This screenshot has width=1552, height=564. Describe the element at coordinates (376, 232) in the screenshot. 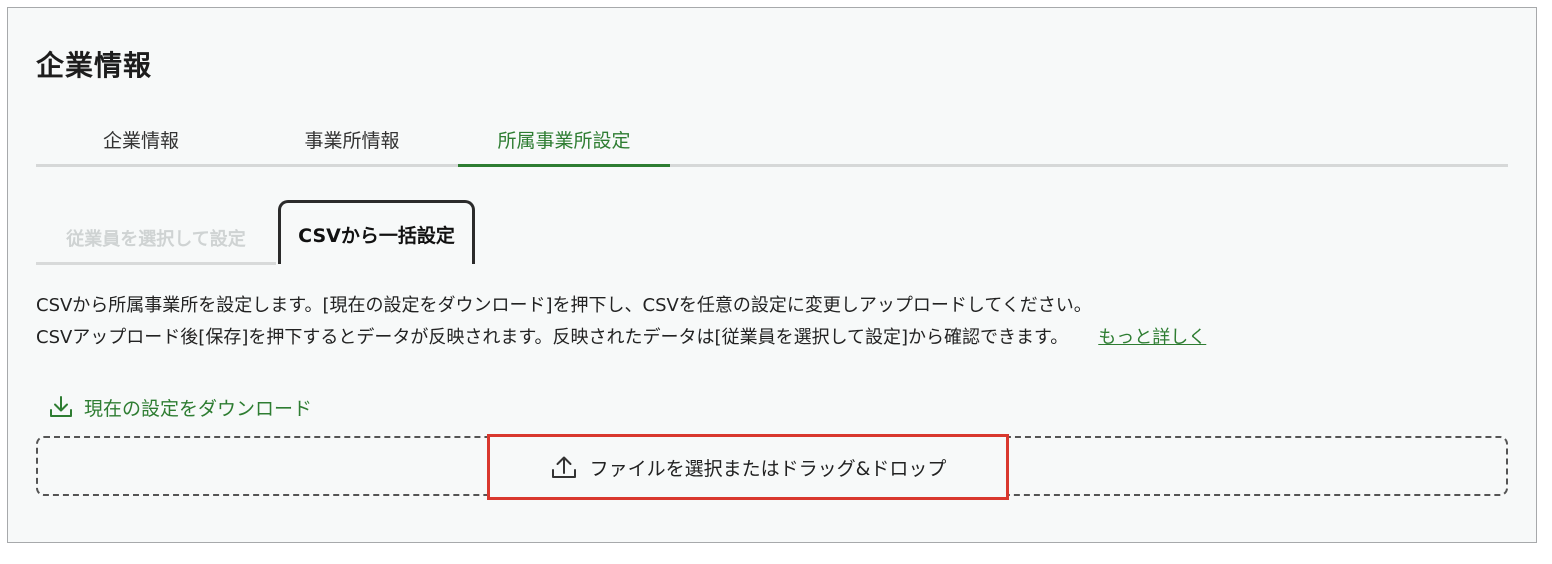

I see `subtab-csv-bulk: CSVから一括設定` at that location.